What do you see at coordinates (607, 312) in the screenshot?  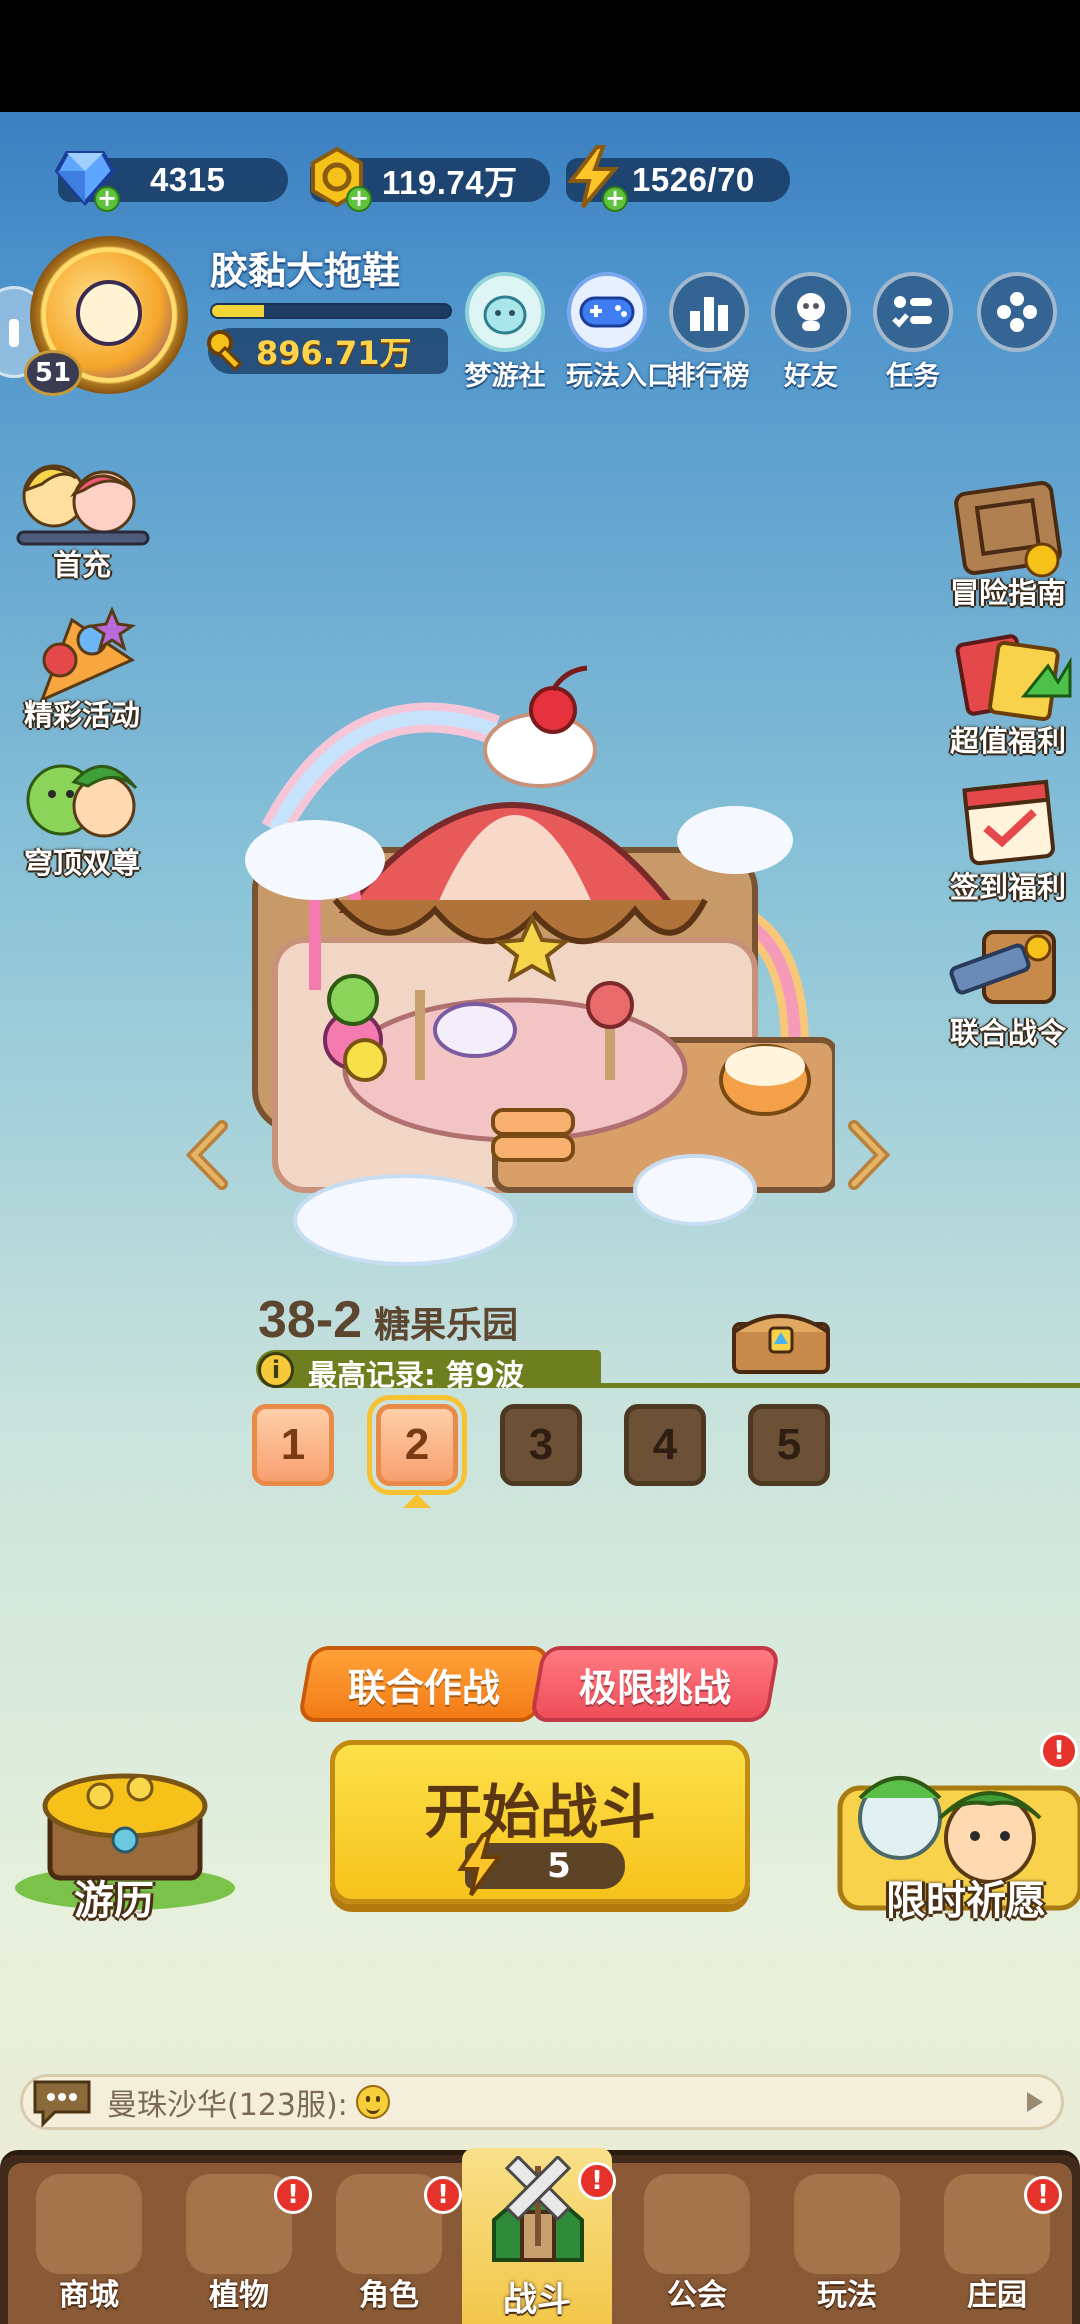 I see `gamepad-icon` at bounding box center [607, 312].